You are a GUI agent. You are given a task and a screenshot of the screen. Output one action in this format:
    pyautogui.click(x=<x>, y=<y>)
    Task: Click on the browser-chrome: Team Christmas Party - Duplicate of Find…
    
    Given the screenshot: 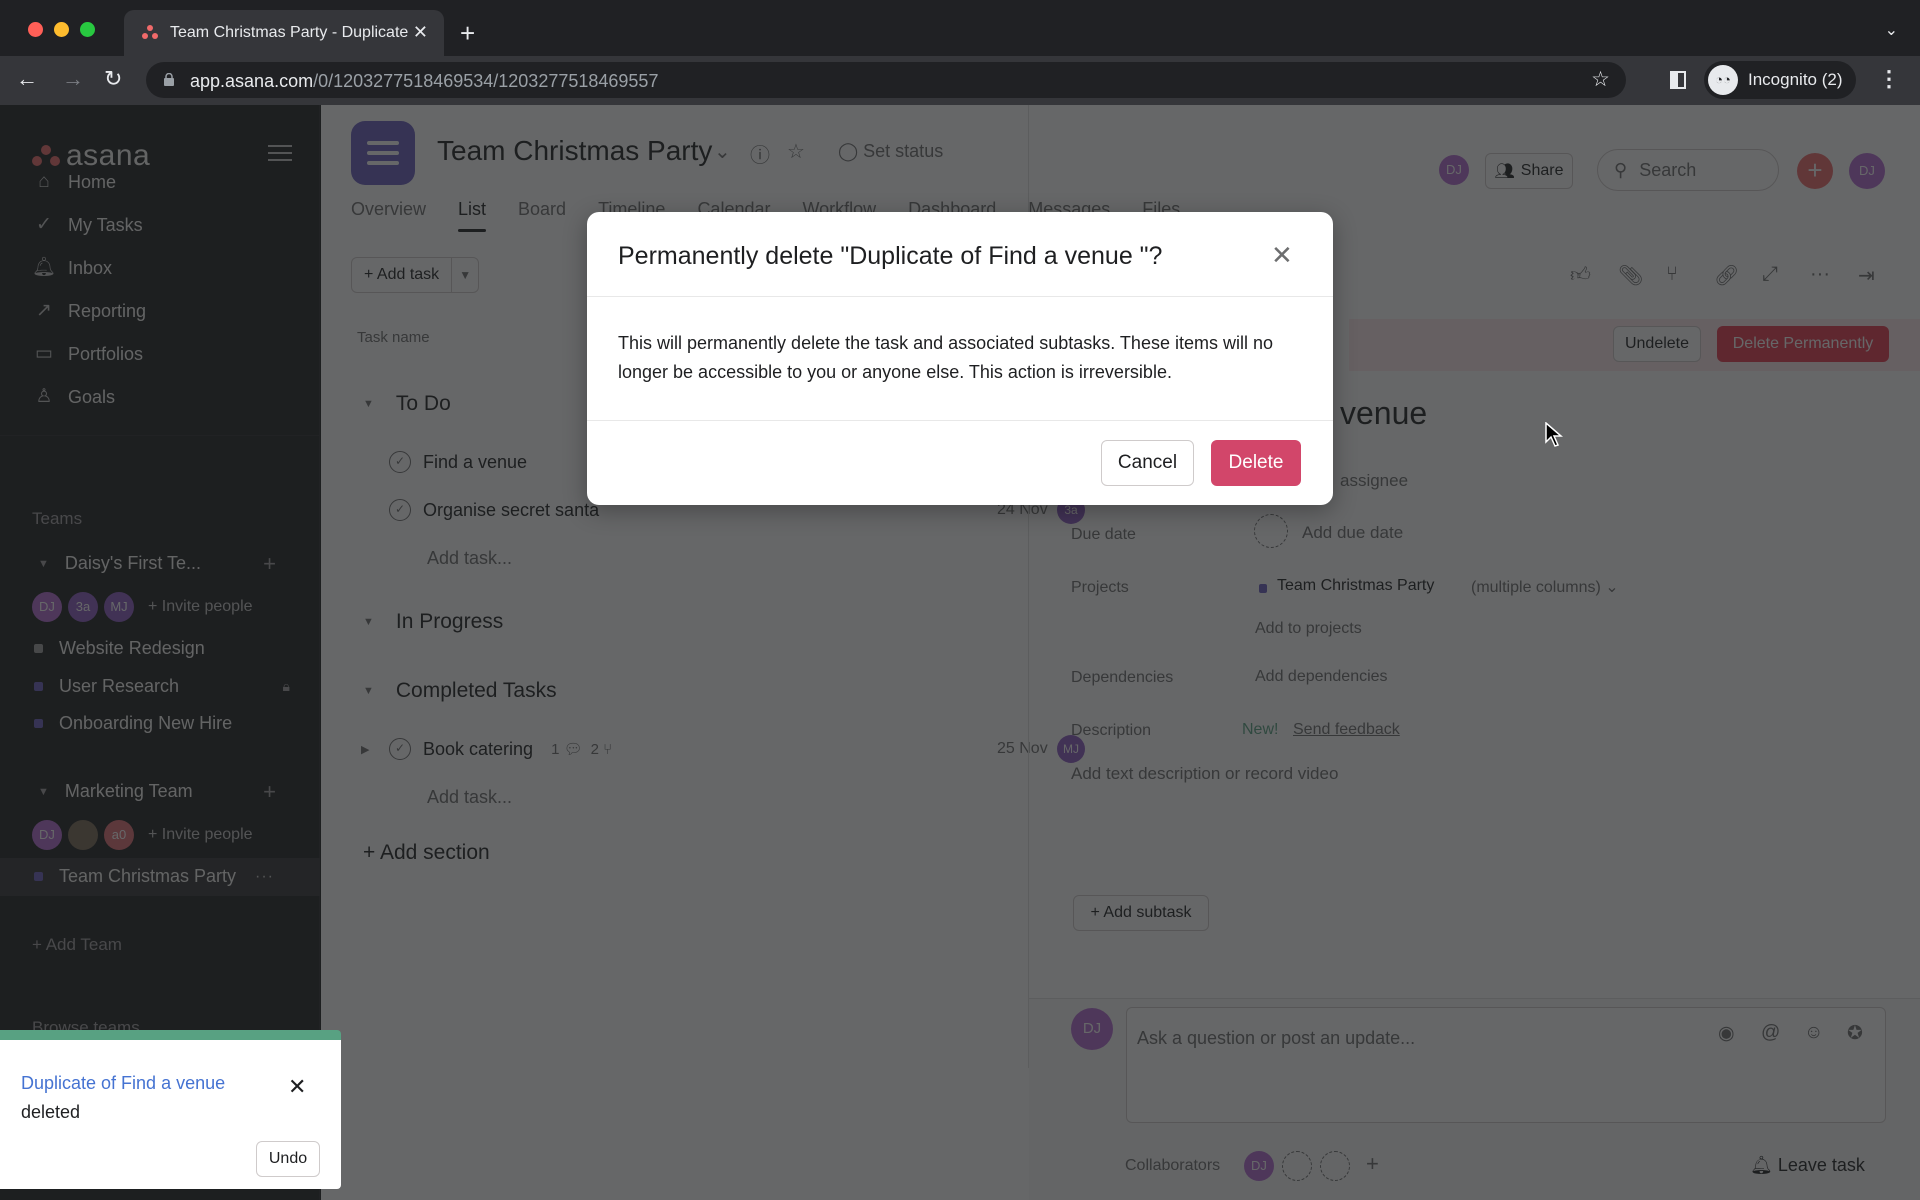 What is the action you would take?
    pyautogui.click(x=960, y=52)
    